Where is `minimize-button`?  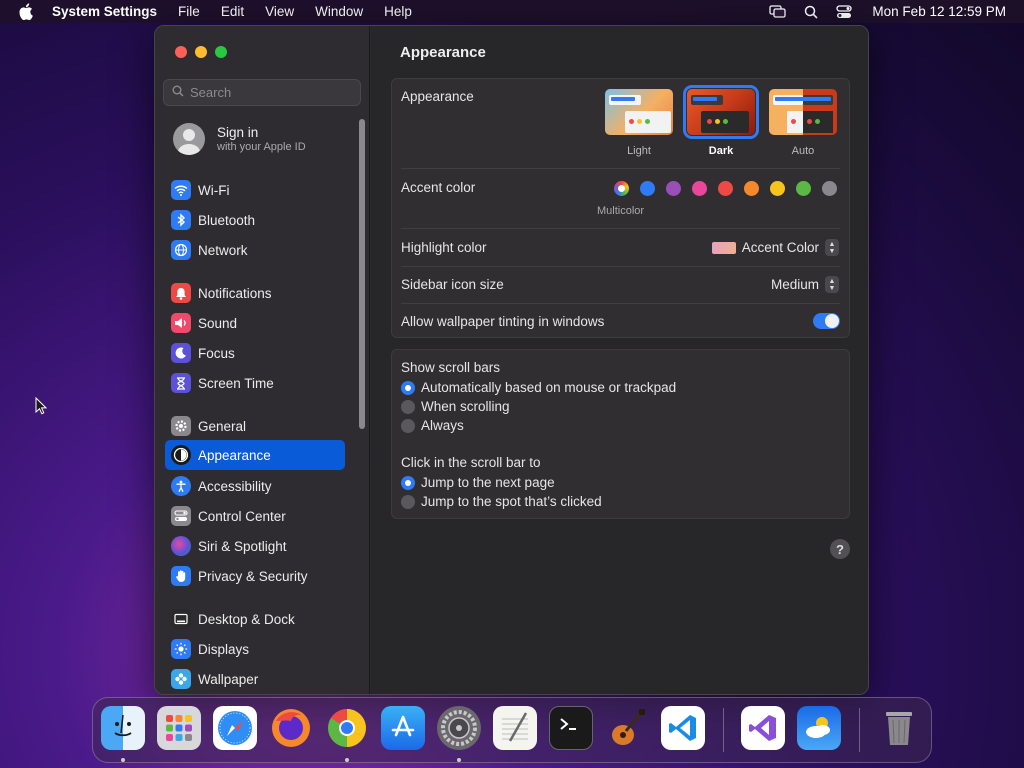
minimize-button is located at coordinates (201, 52).